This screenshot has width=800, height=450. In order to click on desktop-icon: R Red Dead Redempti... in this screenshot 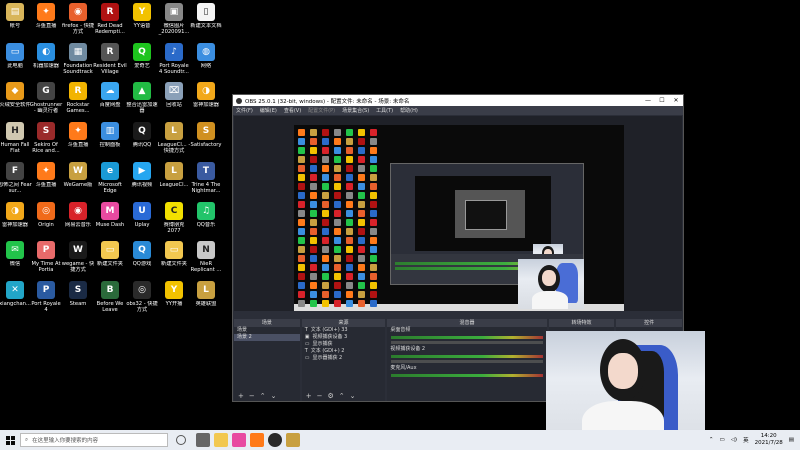, I will do `click(110, 22)`.